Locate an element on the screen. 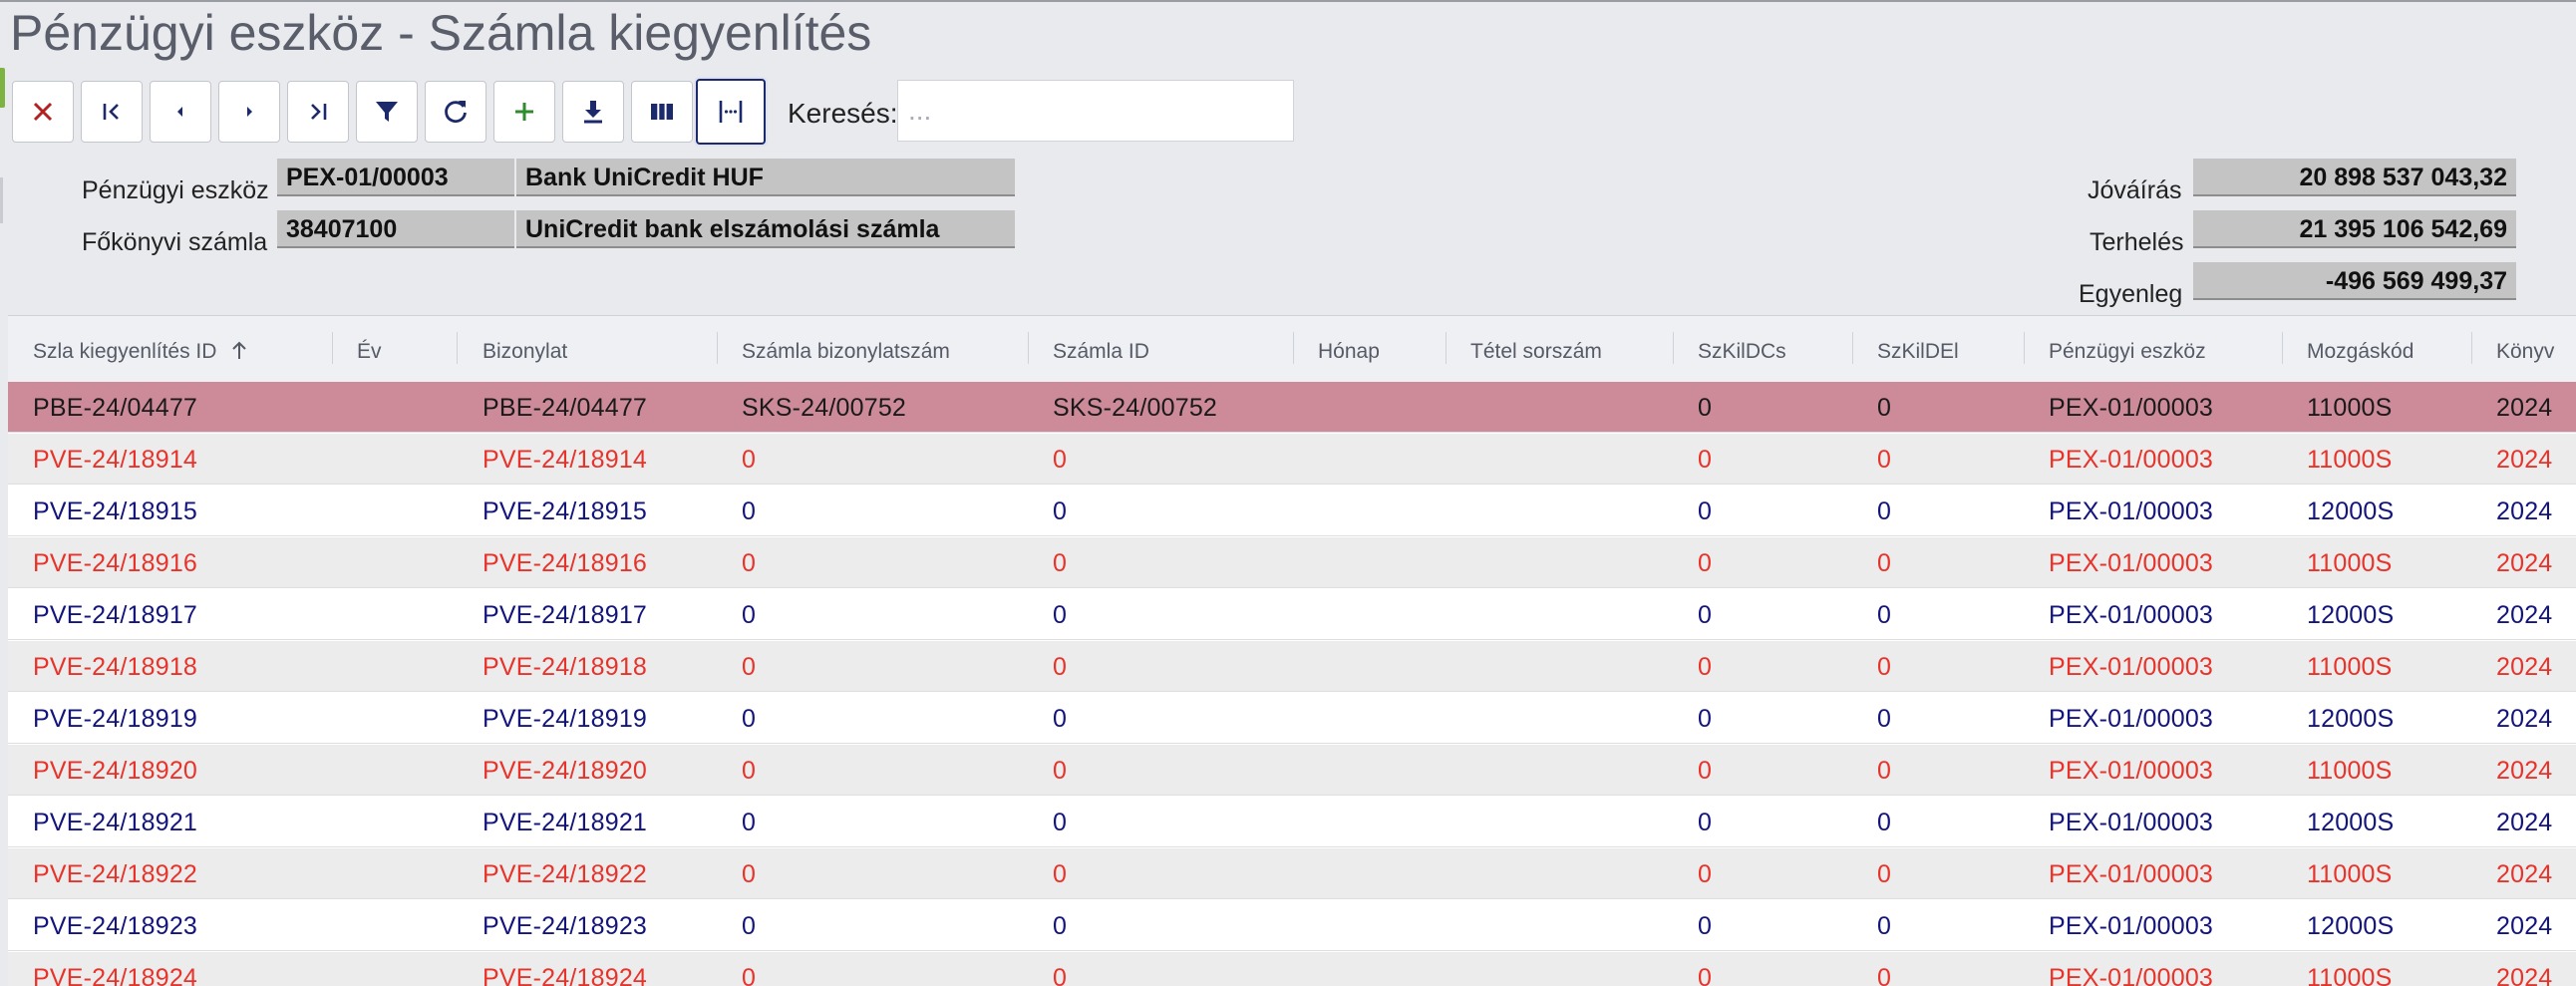 The height and width of the screenshot is (986, 2576). ledger-code-field: 38407100 is located at coordinates (395, 229).